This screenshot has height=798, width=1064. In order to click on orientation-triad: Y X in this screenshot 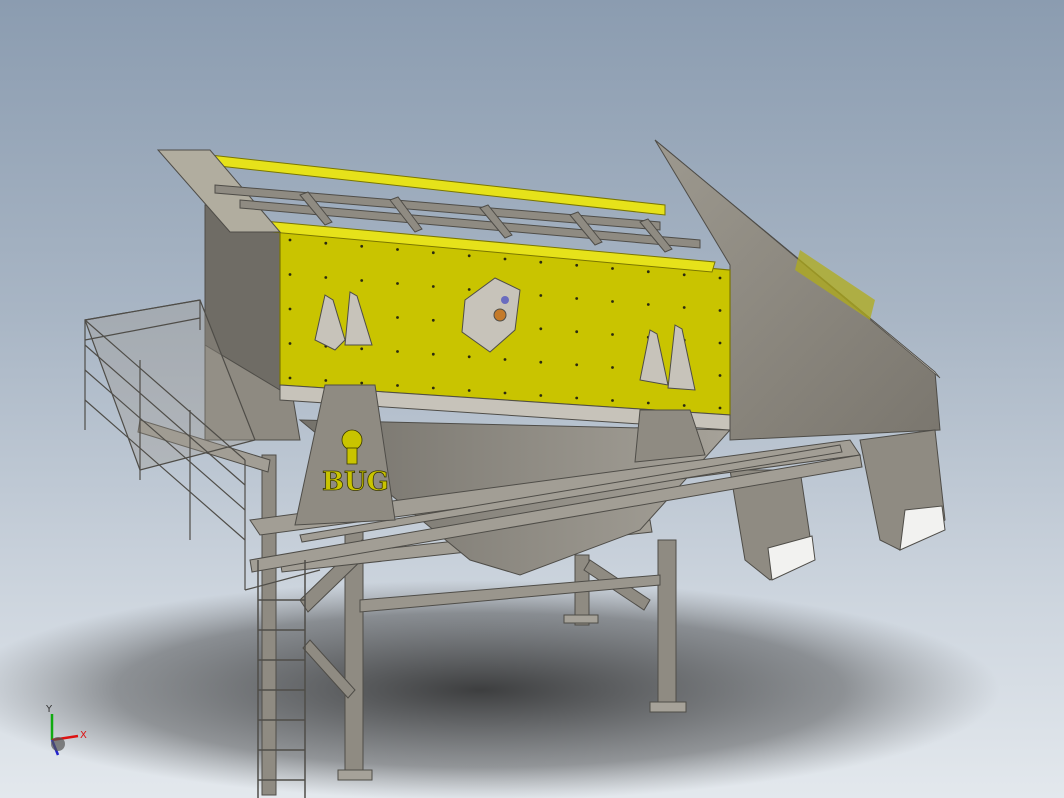, I will do `click(70, 735)`.